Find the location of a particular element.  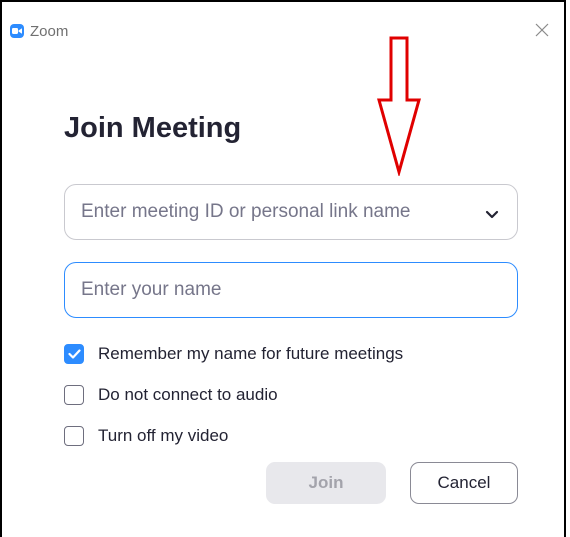

window-title: Zoom is located at coordinates (49, 31).